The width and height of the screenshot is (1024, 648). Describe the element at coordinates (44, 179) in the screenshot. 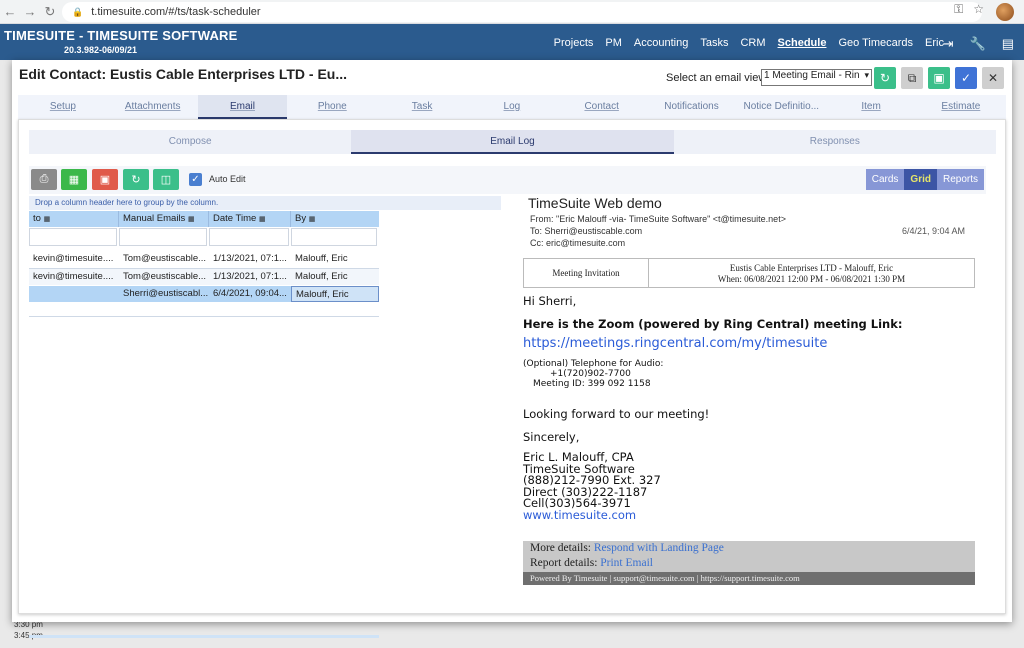

I see `print-button: ⎙` at that location.